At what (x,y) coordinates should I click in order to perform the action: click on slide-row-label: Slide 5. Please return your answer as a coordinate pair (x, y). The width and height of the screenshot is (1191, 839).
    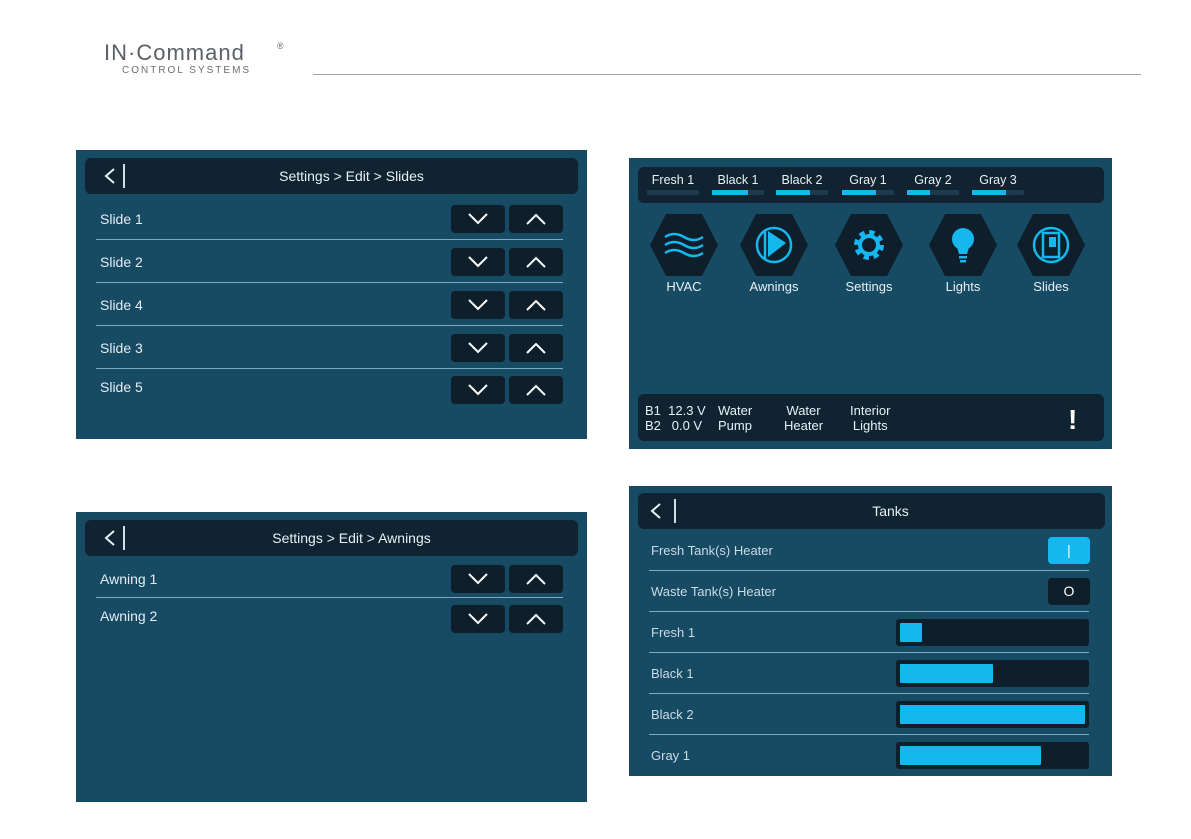
    Looking at the image, I should click on (121, 387).